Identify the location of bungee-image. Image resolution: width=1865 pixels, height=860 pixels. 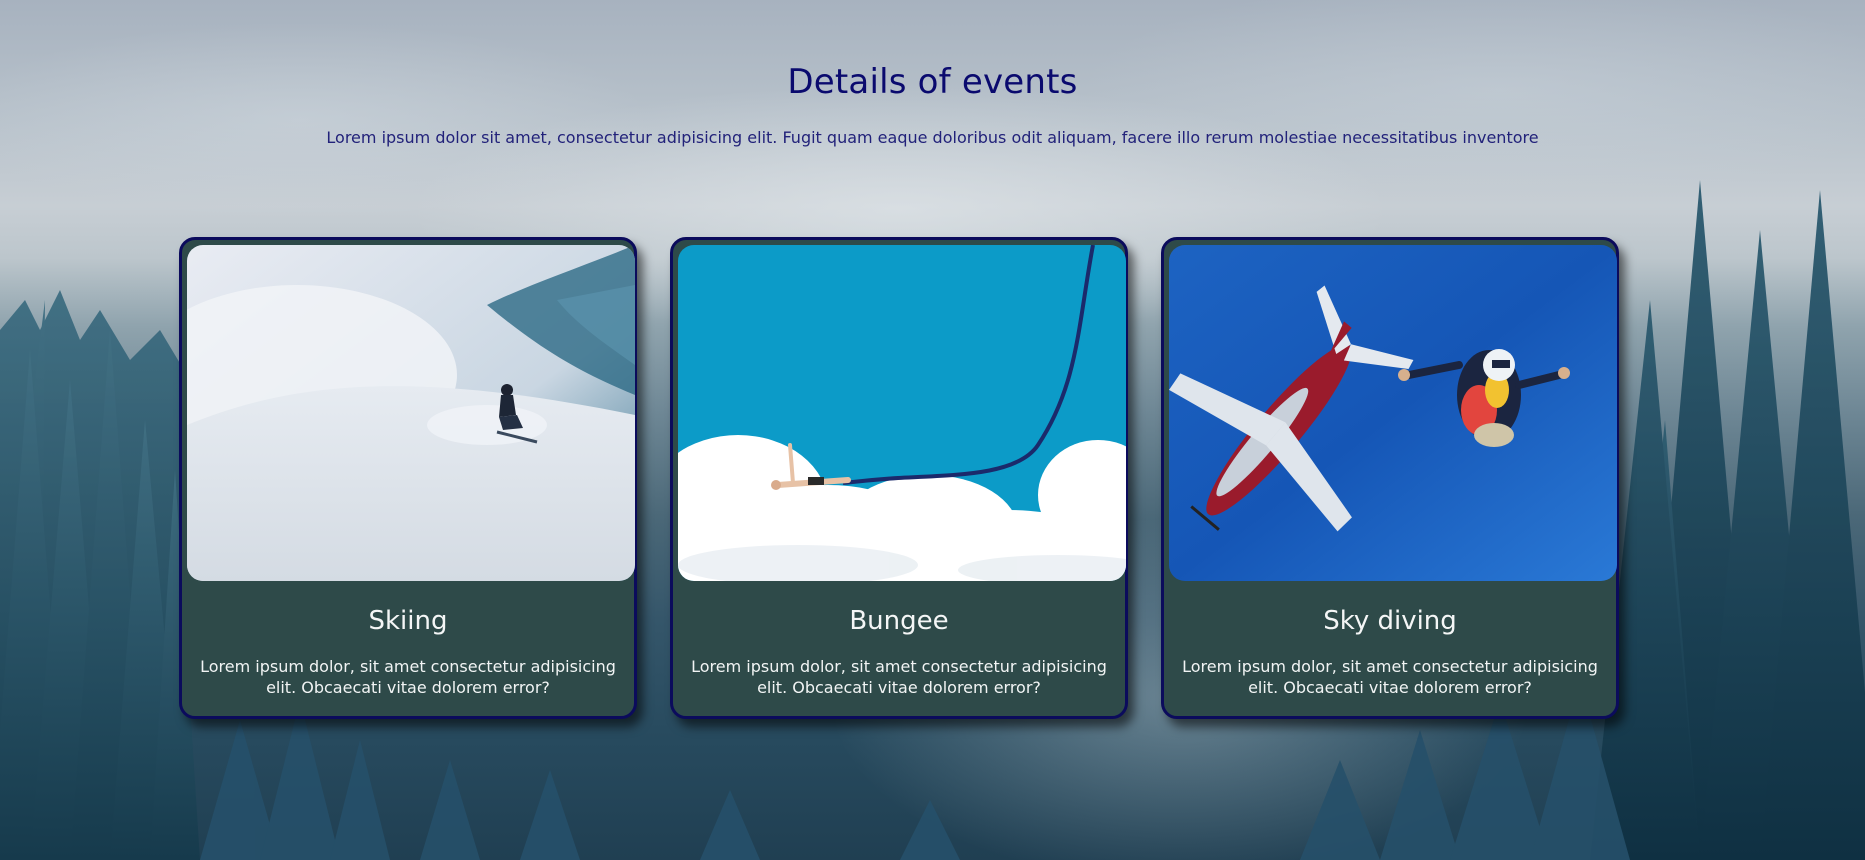
(902, 413).